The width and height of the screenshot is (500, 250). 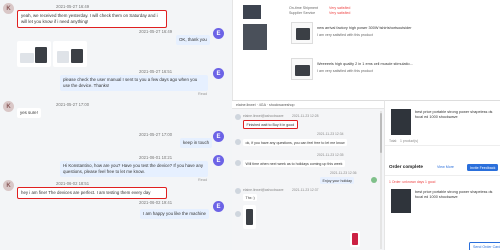 What do you see at coordinates (409, 141) in the screenshot?
I see `total-value: 1 product(s)` at bounding box center [409, 141].